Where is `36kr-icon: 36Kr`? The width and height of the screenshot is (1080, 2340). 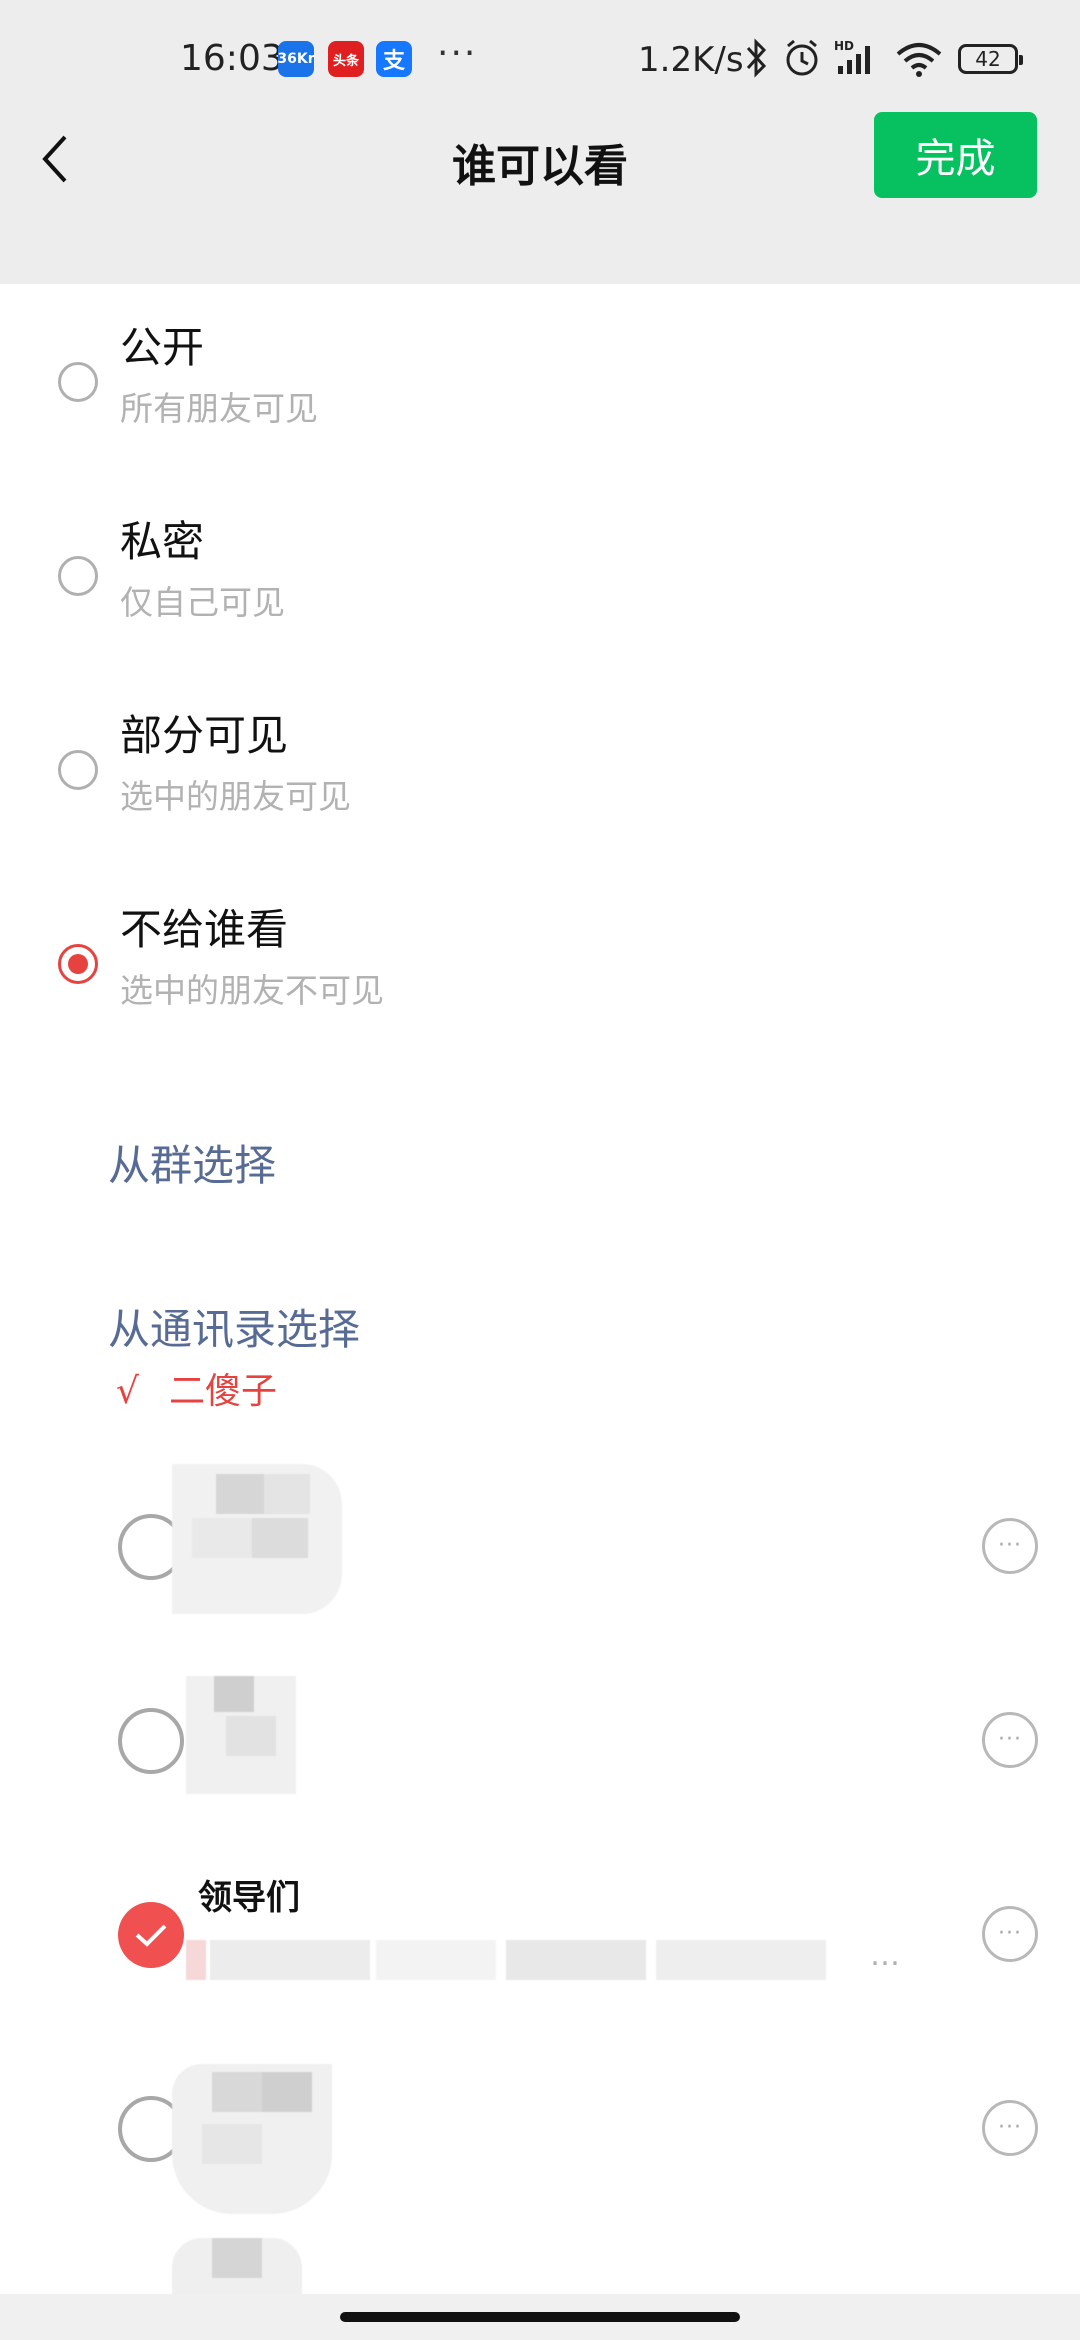 36kr-icon: 36Kr is located at coordinates (296, 59).